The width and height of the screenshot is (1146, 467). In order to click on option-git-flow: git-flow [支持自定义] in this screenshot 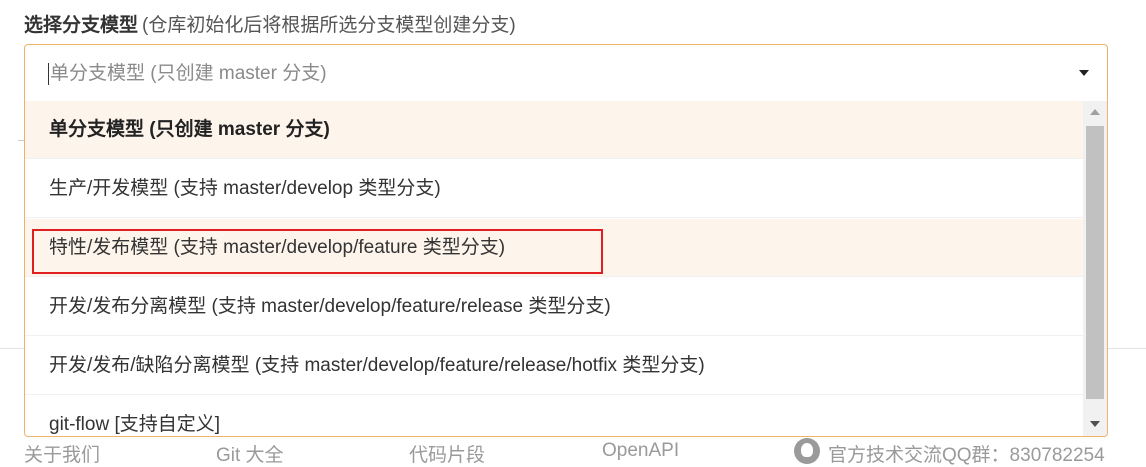, I will do `click(554, 416)`.